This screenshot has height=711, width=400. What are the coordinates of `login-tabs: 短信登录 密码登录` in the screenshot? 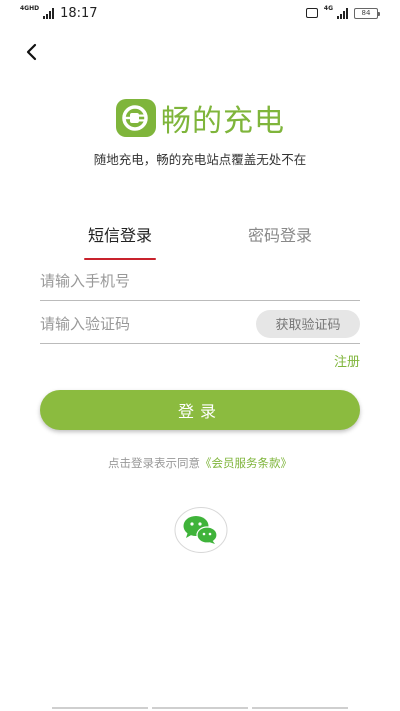 It's located at (200, 241).